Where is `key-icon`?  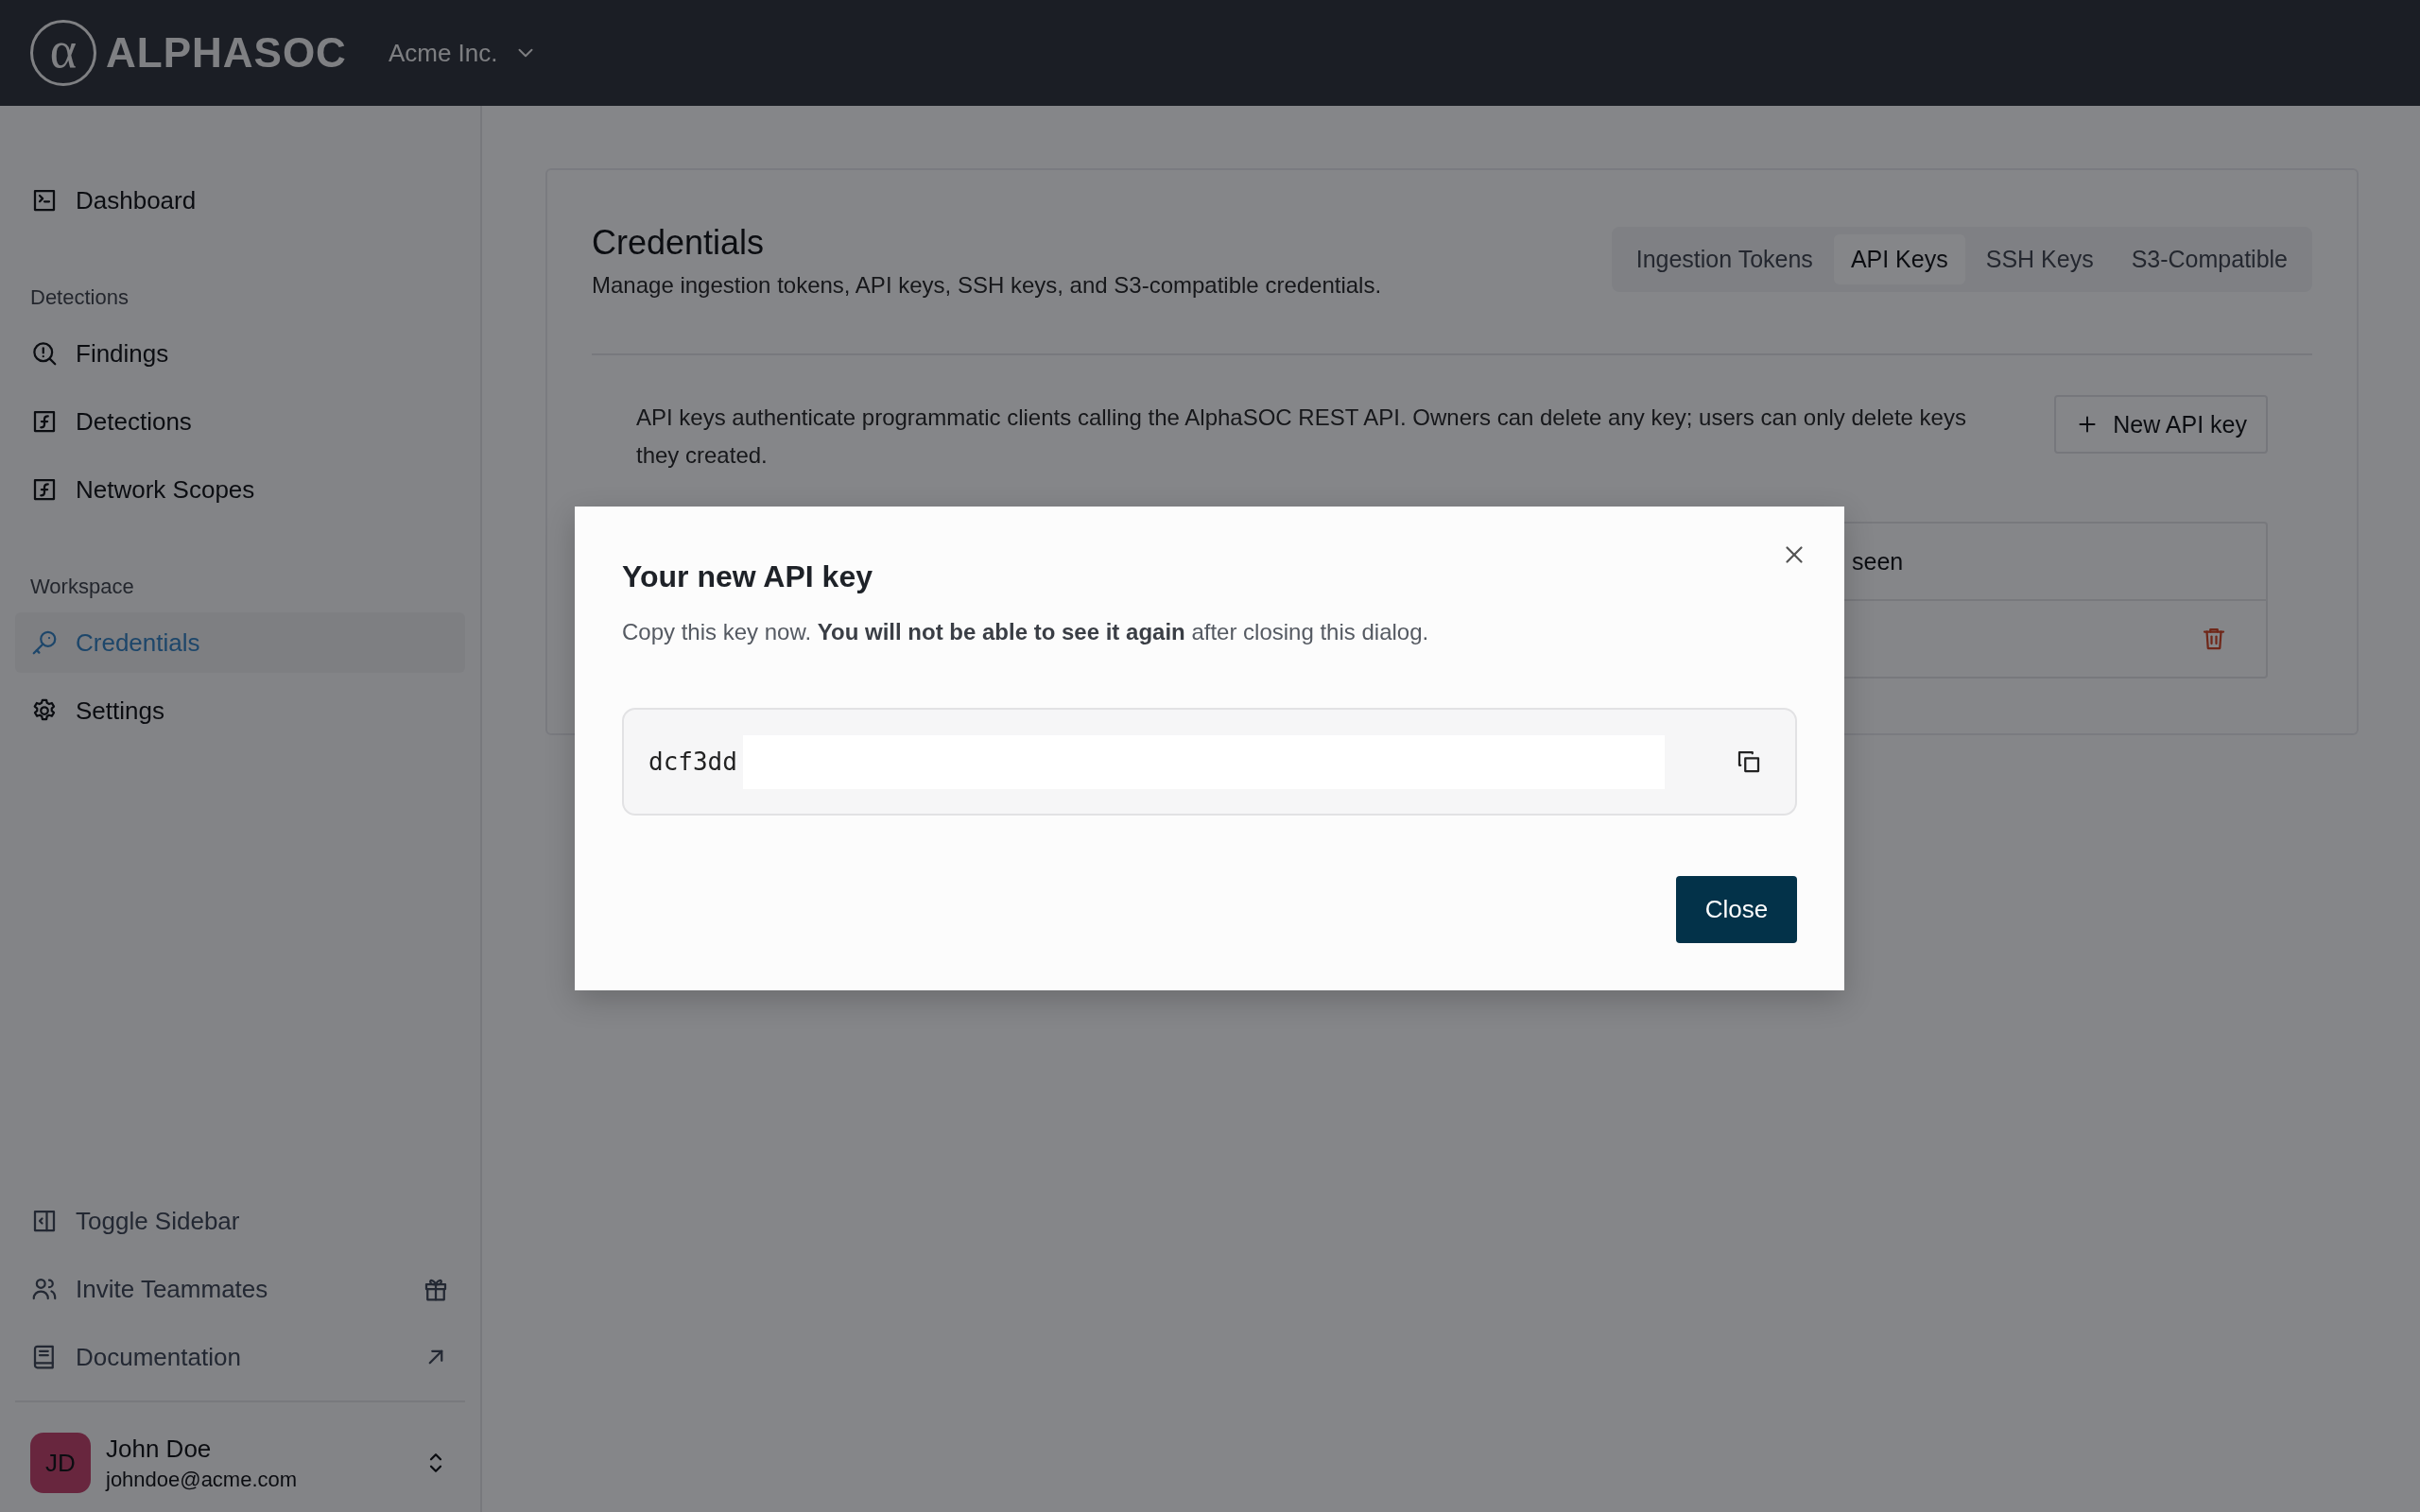
key-icon is located at coordinates (44, 642).